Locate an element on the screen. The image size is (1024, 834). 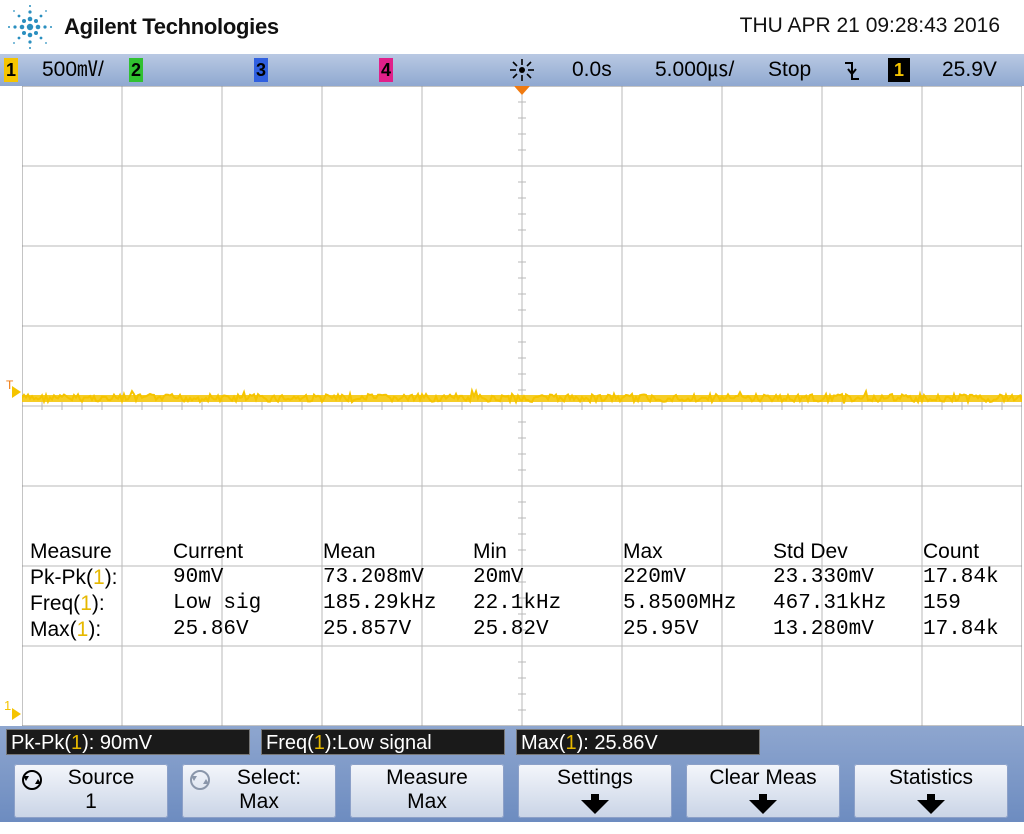
header-min: Min is located at coordinates (490, 551).